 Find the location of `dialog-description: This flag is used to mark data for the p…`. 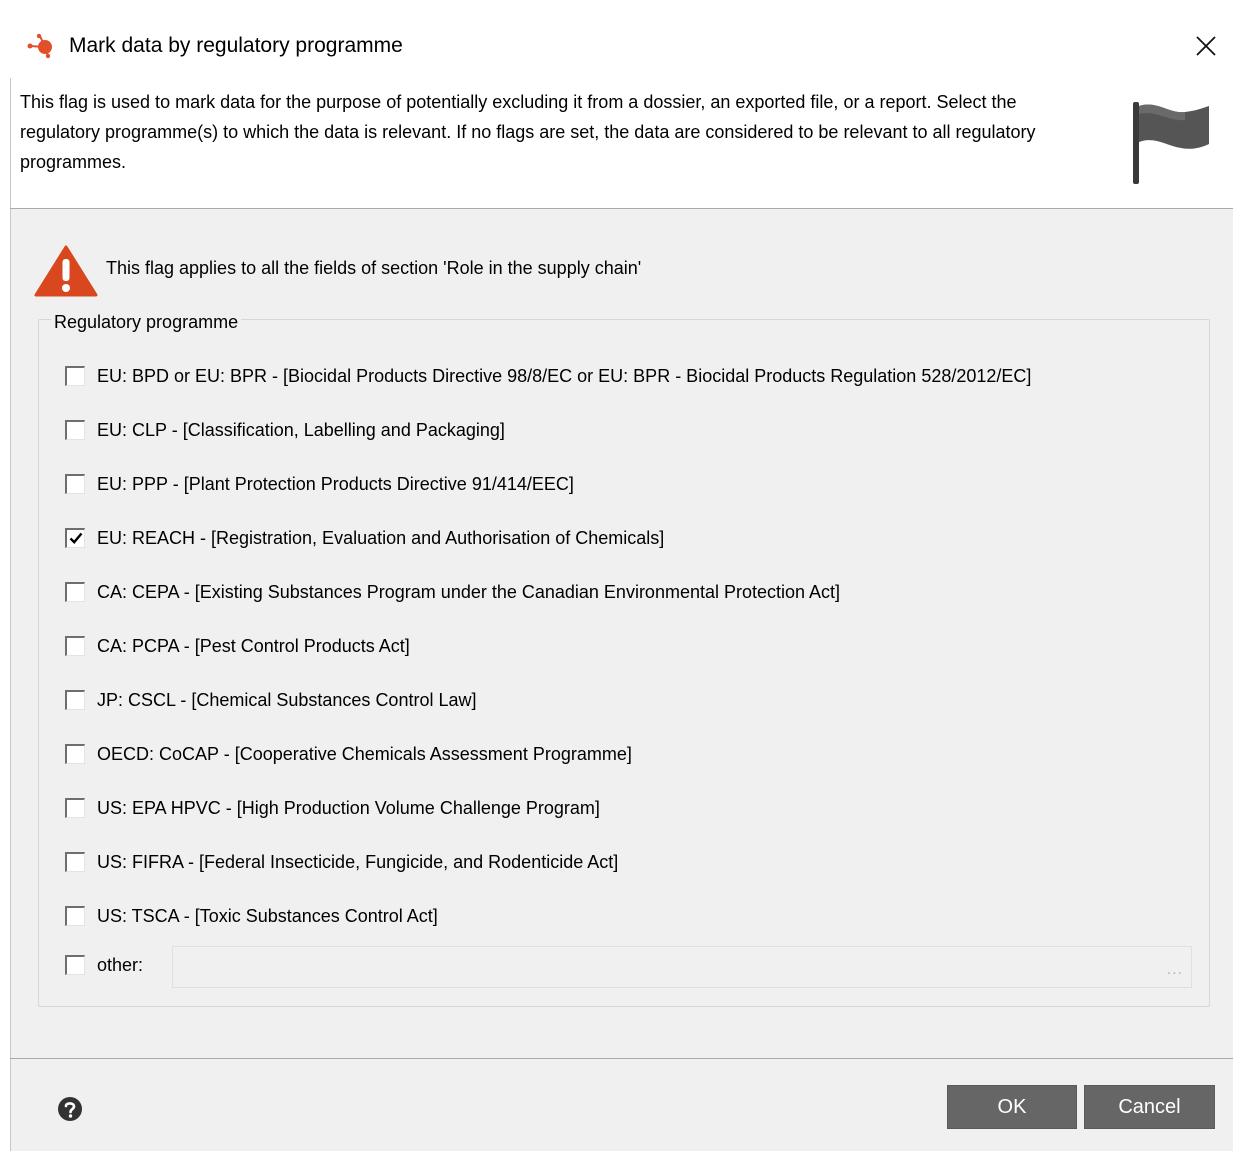

dialog-description: This flag is used to mark data for the p… is located at coordinates (528, 132).